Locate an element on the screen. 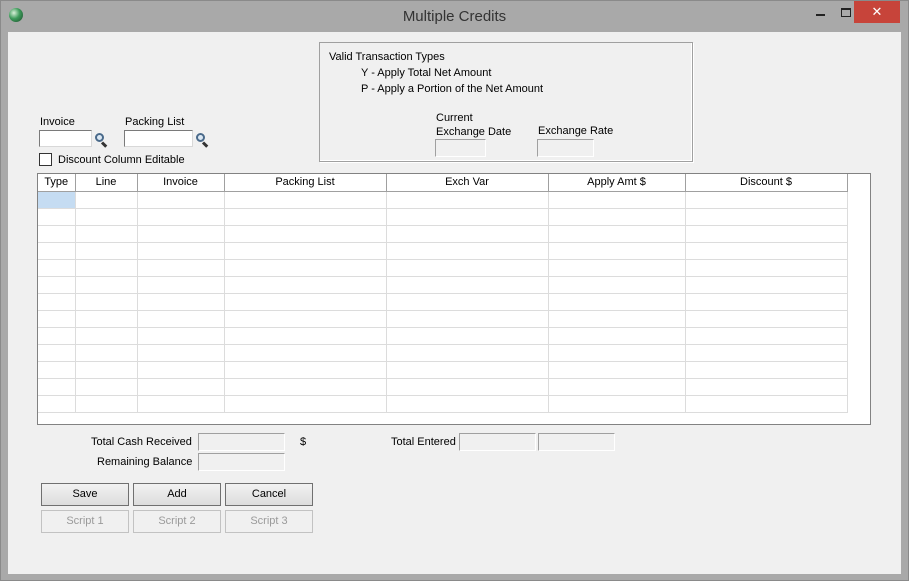 This screenshot has width=909, height=581. save-button: Save is located at coordinates (85, 494).